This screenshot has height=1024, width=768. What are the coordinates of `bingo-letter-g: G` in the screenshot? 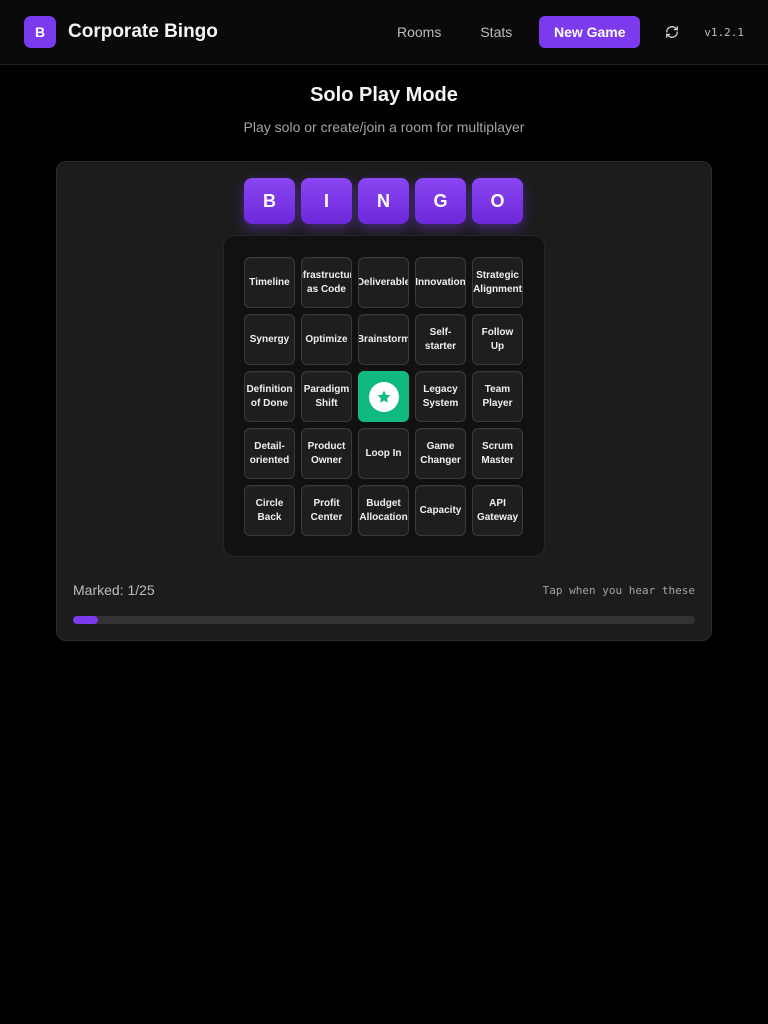 It's located at (440, 201).